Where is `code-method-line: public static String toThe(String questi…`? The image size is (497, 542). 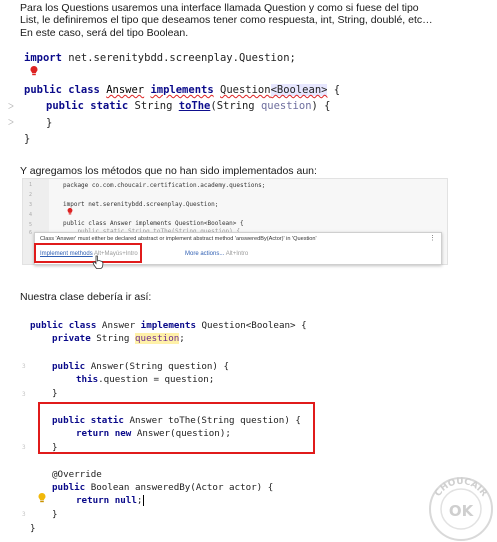 code-method-line: public static String toThe(String questi… is located at coordinates (188, 106).